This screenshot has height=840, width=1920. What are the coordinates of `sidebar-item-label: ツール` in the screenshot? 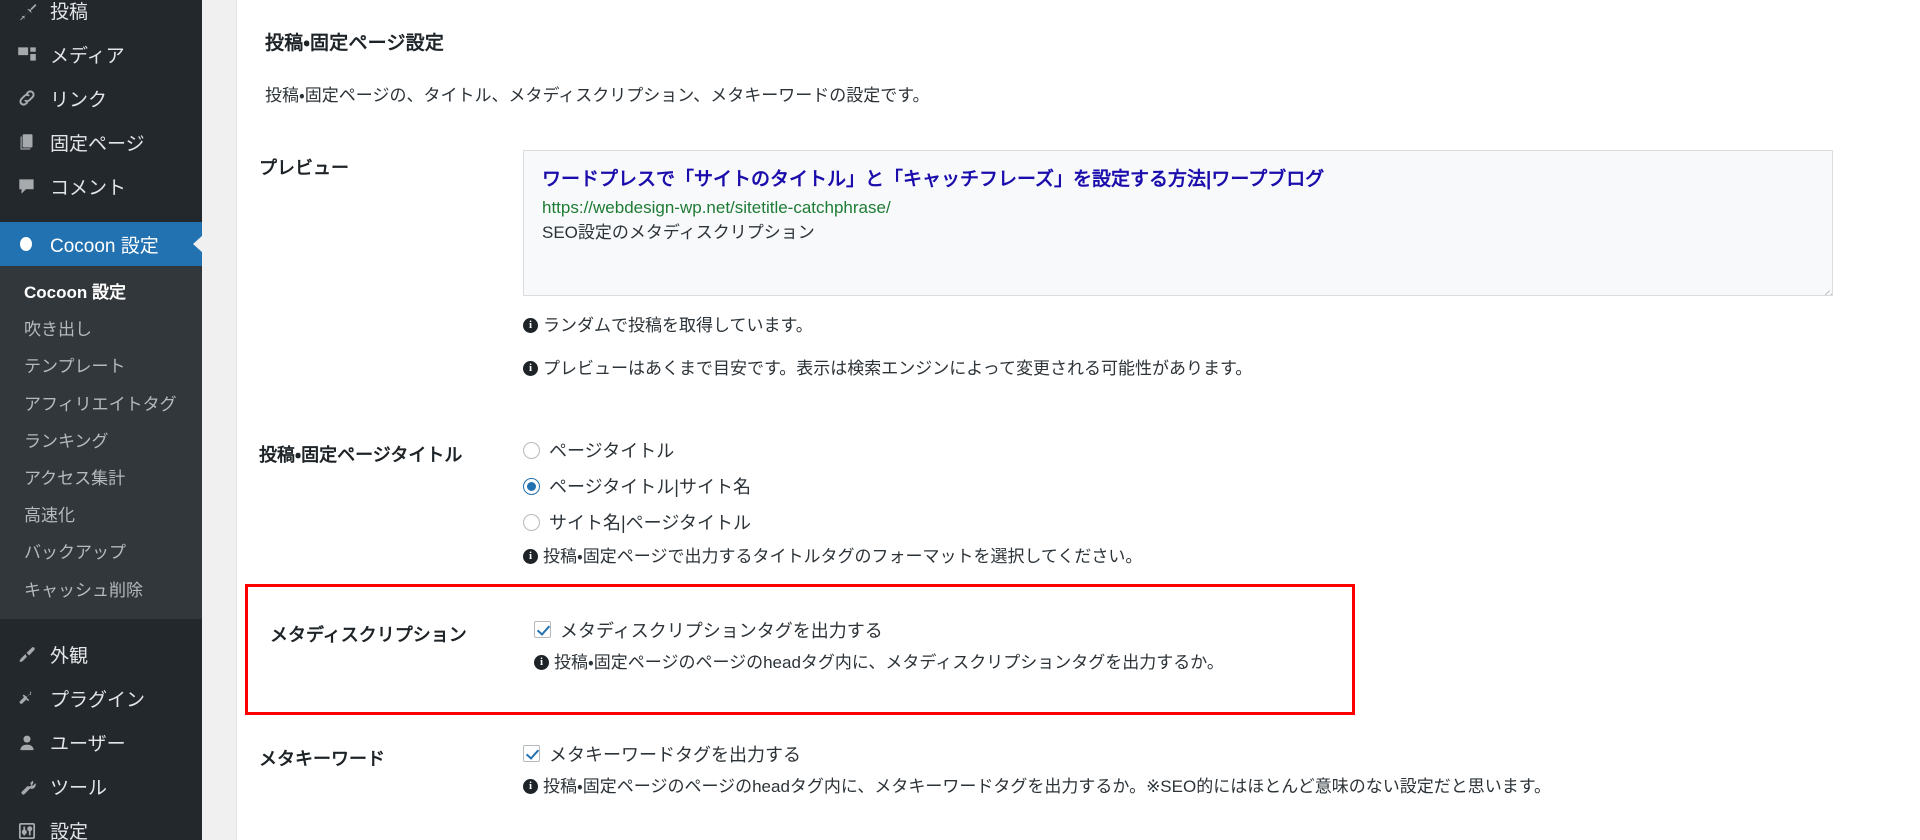 It's located at (79, 789).